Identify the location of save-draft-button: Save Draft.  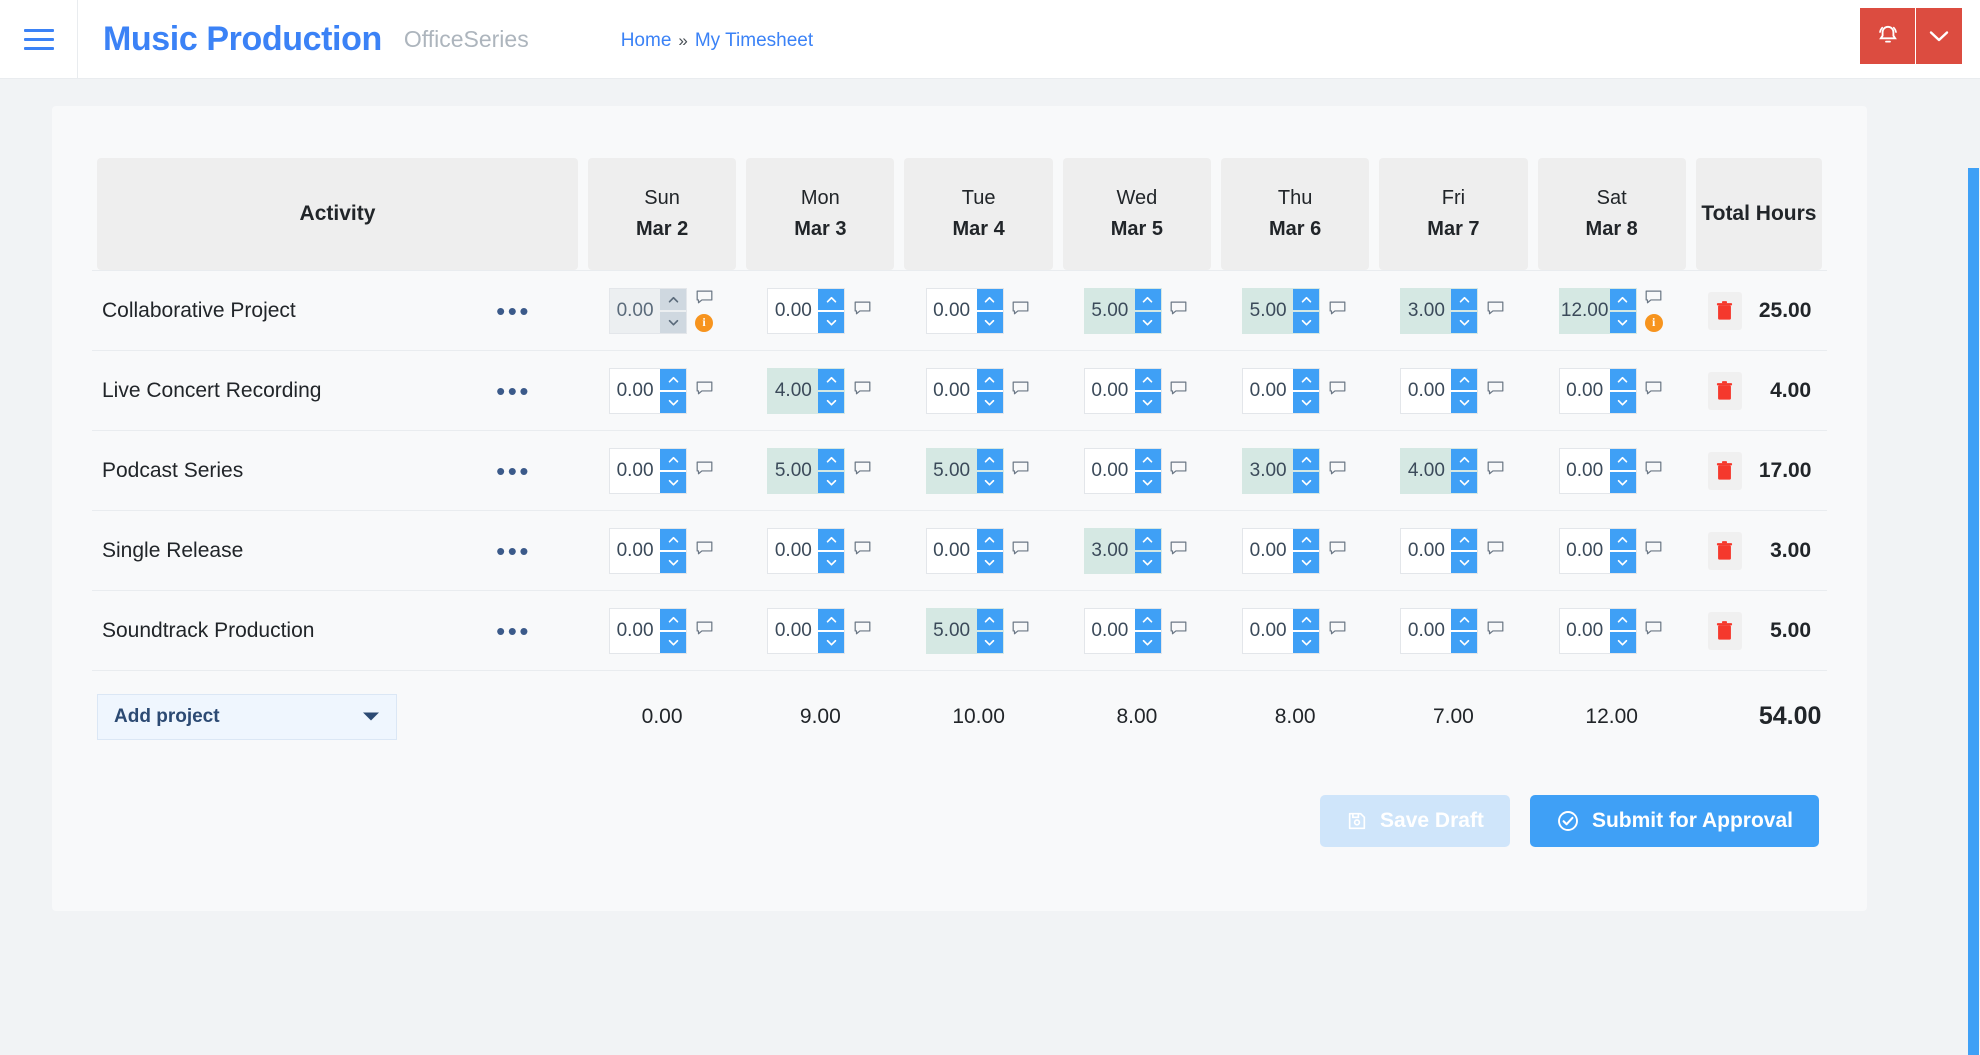
(1415, 820).